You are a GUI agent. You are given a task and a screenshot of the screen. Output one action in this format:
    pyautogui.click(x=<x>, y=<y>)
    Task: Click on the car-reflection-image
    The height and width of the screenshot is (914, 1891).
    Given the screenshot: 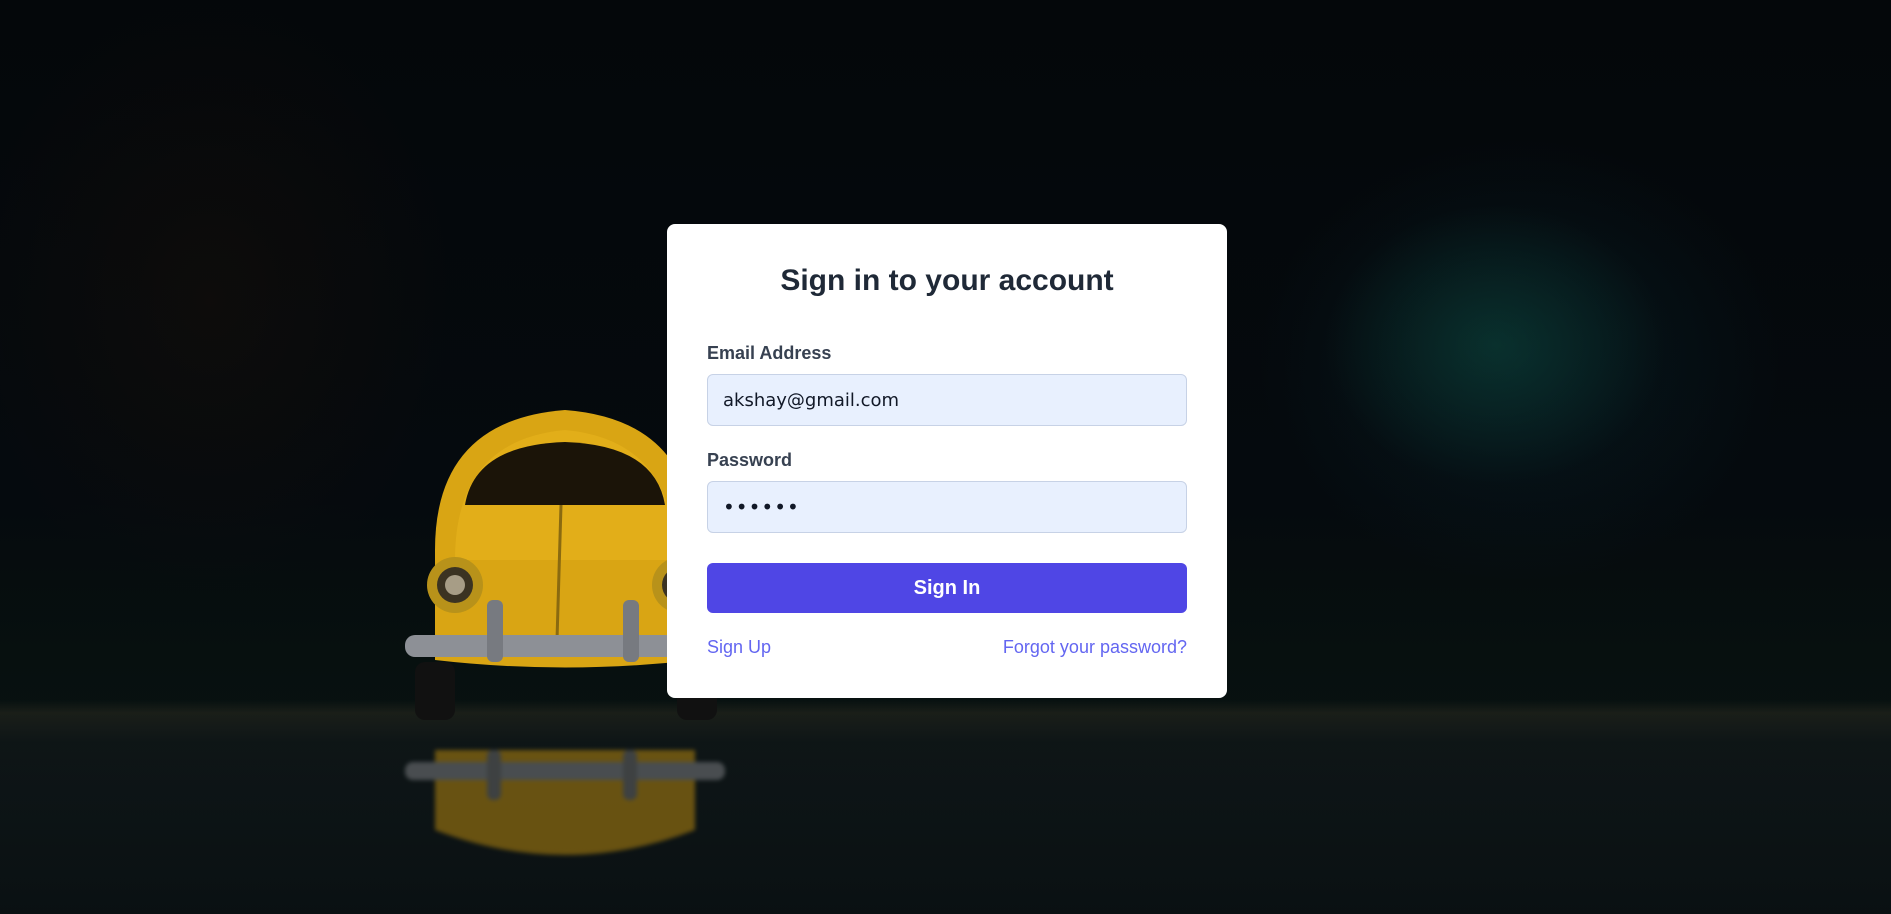 What is the action you would take?
    pyautogui.click(x=565, y=802)
    